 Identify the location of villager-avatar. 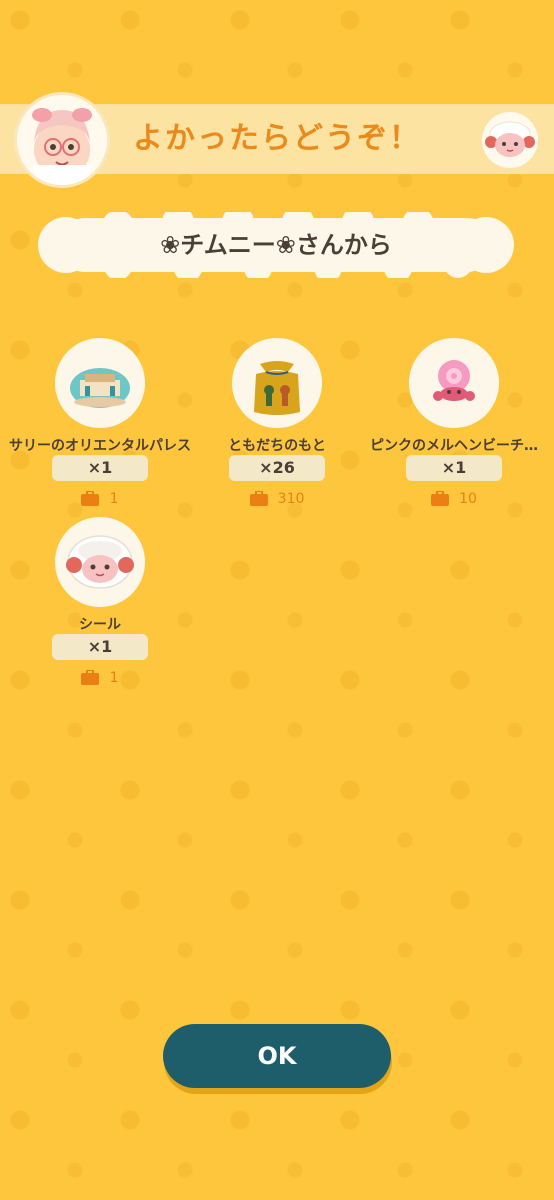
(510, 140).